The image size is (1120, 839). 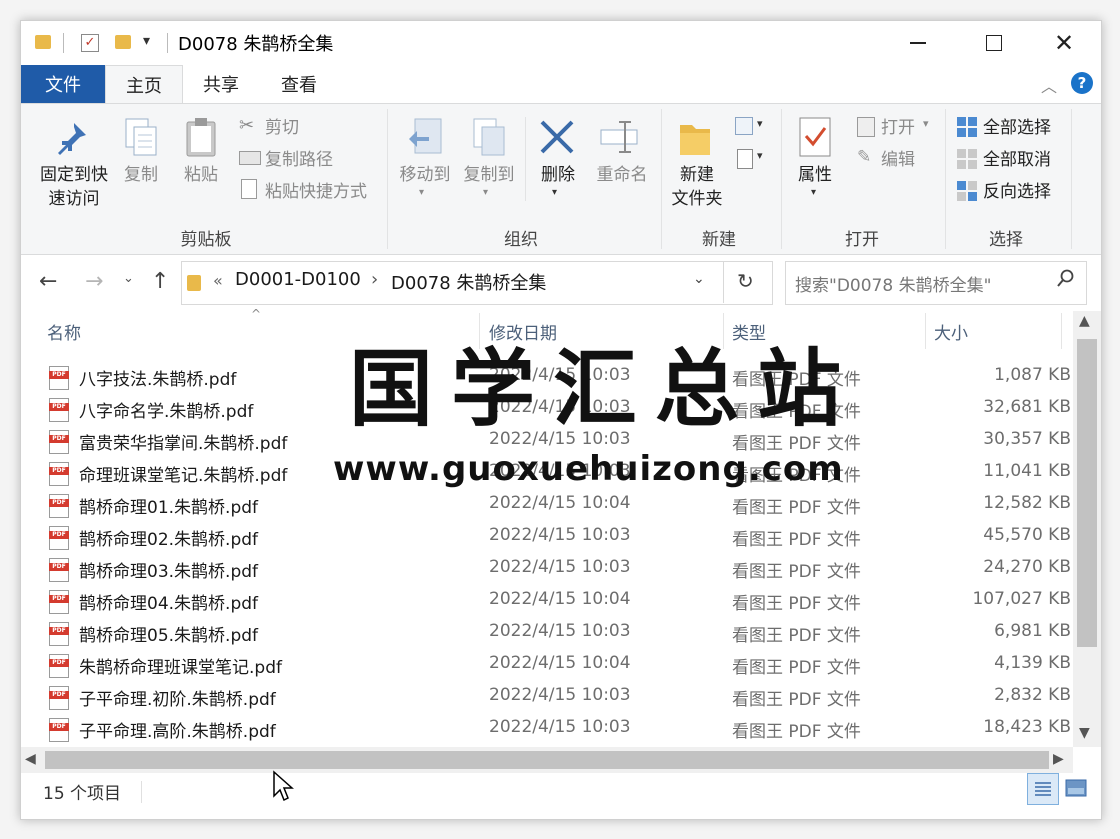 What do you see at coordinates (146, 41) in the screenshot?
I see `customize-quick-access-icon: ▾` at bounding box center [146, 41].